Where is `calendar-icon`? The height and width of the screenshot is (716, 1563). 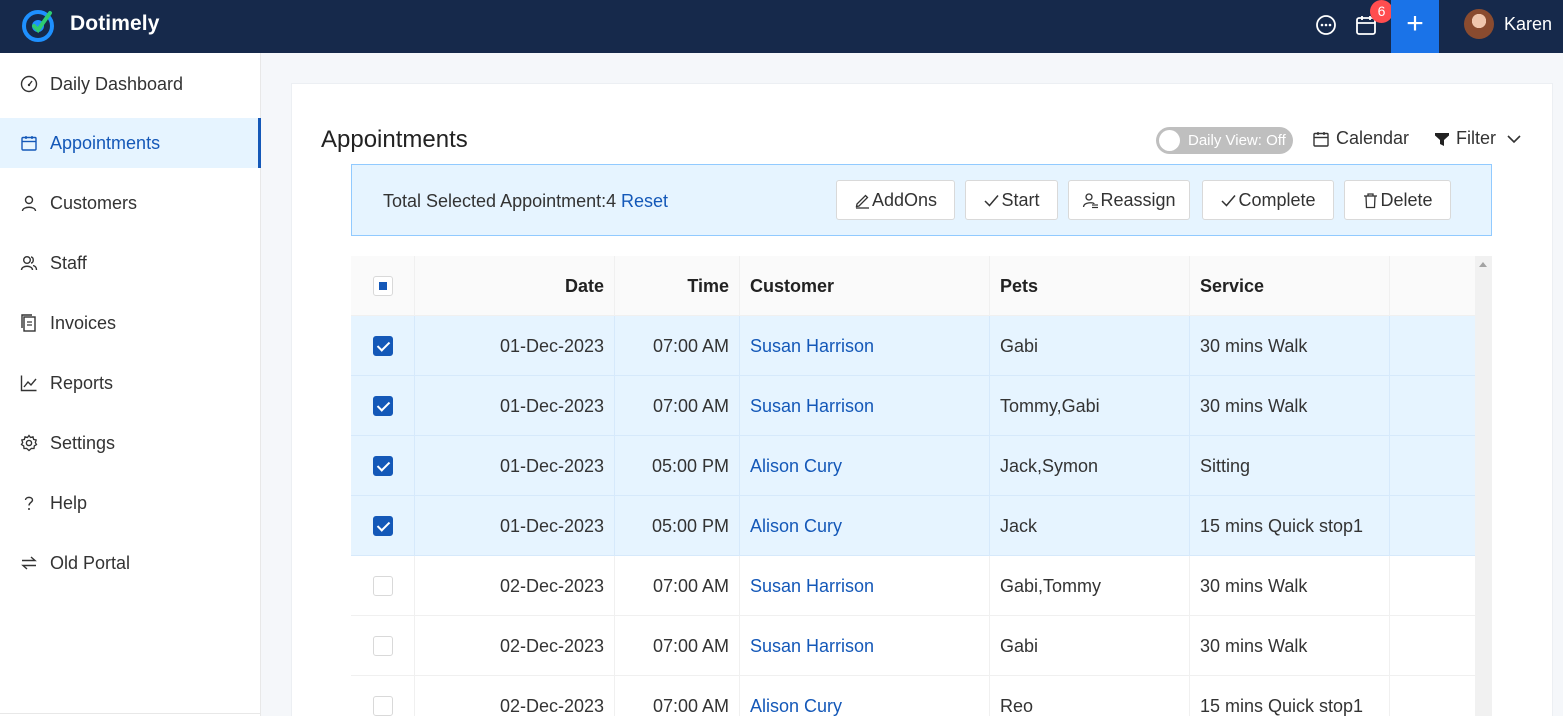 calendar-icon is located at coordinates (1321, 139).